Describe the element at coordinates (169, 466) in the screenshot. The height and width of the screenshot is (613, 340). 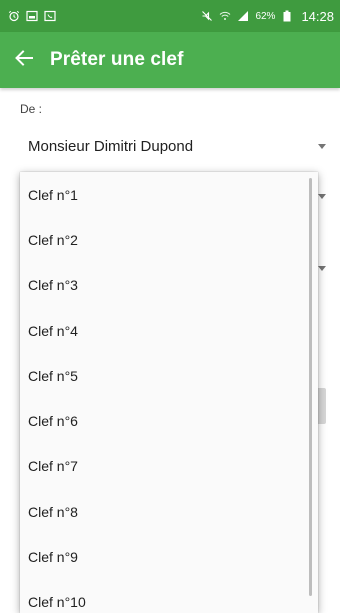
I see `dropdown-item-key-7: Clef n°7` at that location.